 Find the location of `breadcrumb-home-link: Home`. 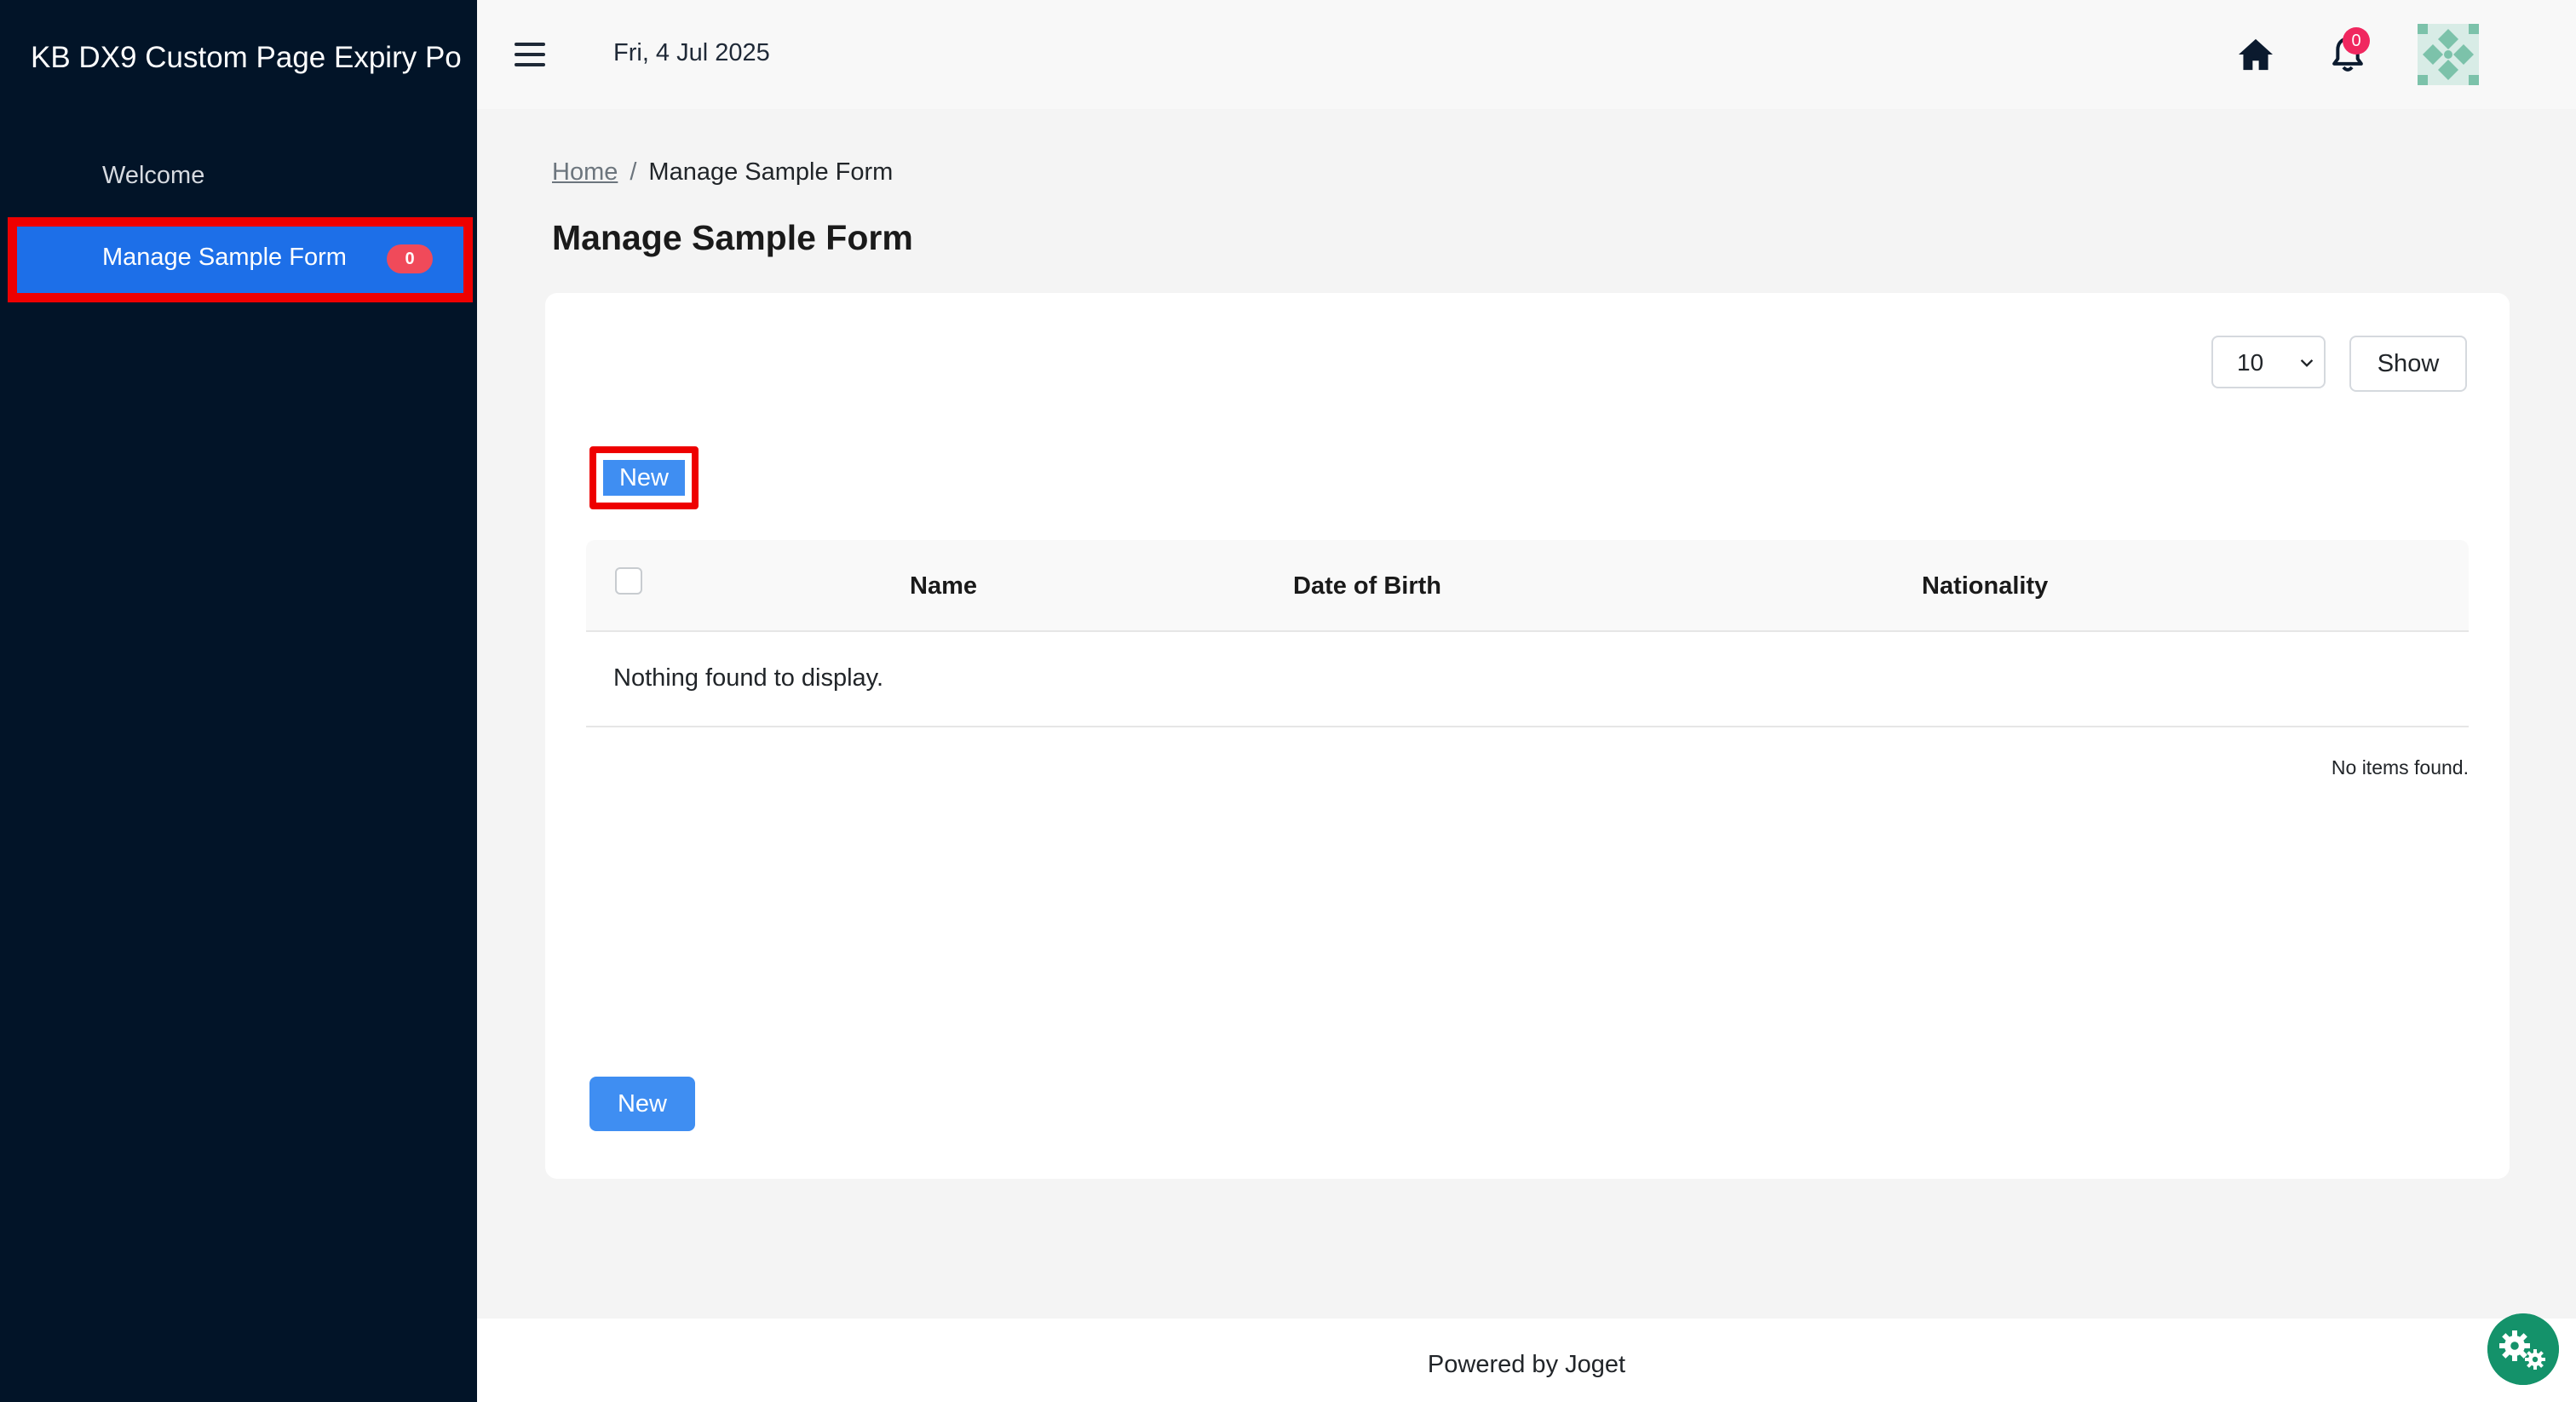

breadcrumb-home-link: Home is located at coordinates (585, 172).